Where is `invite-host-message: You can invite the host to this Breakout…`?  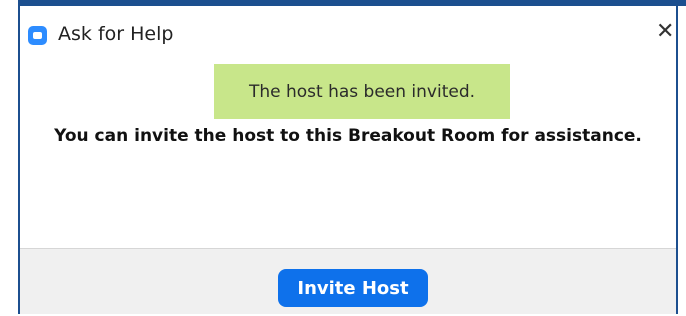
invite-host-message: You can invite the host to this Breakout… is located at coordinates (348, 136).